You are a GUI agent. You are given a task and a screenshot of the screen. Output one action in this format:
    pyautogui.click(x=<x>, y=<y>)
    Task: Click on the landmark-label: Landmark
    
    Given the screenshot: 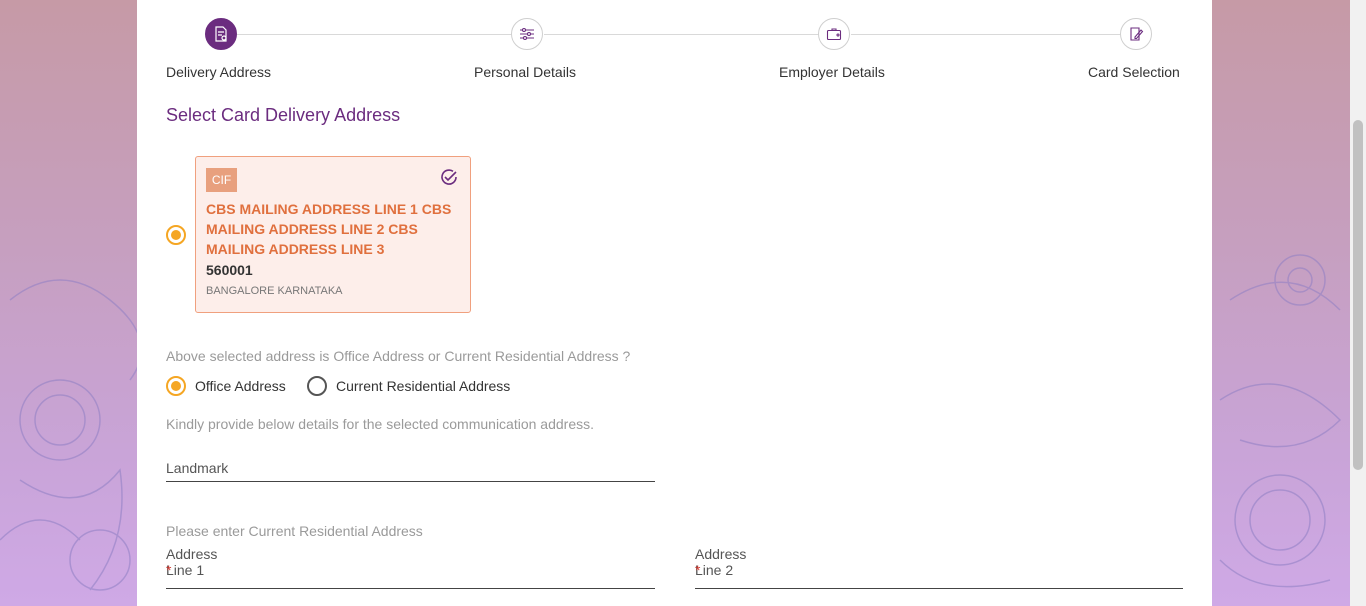 What is the action you would take?
    pyautogui.click(x=197, y=468)
    